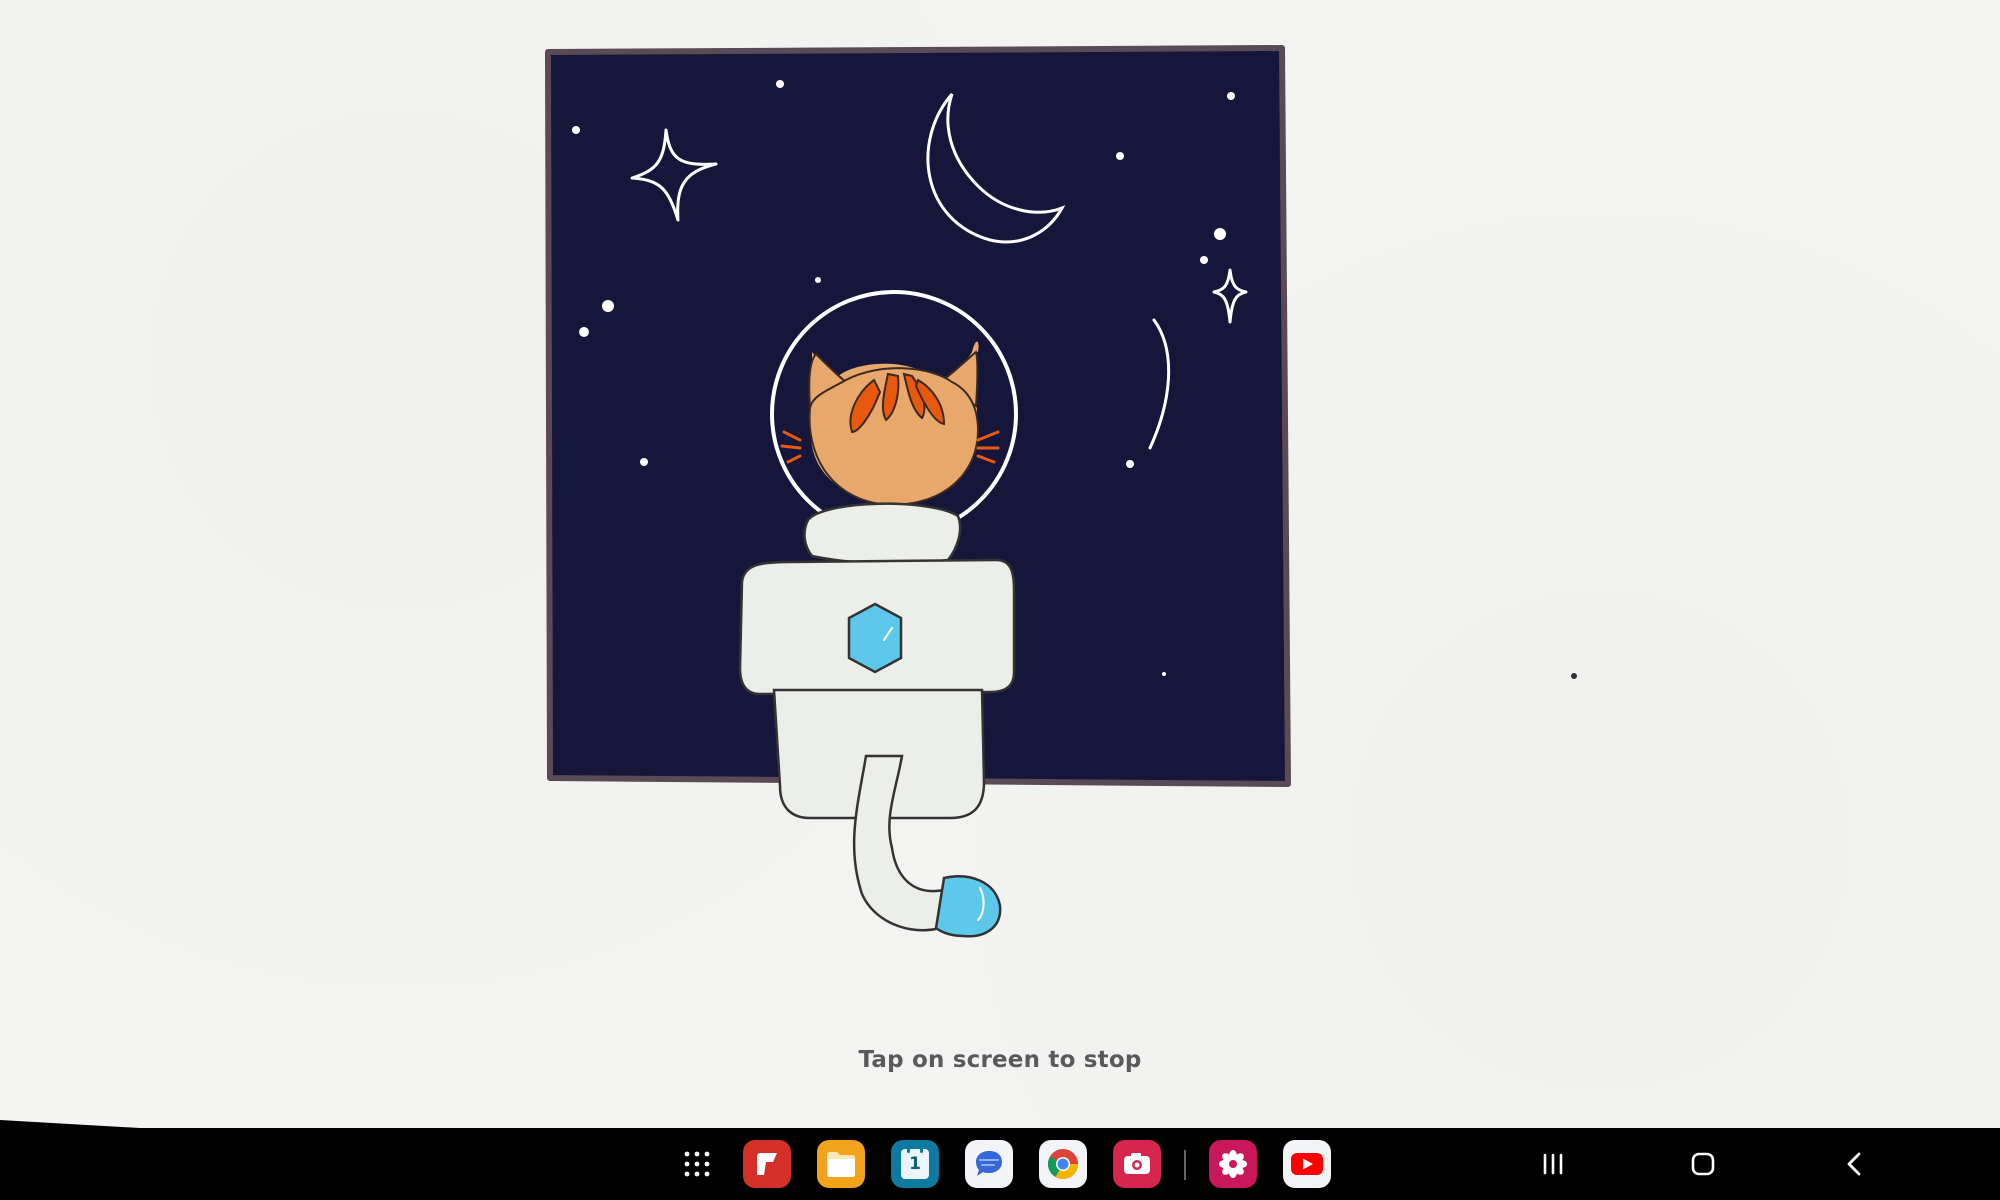  What do you see at coordinates (875, 638) in the screenshot?
I see `hexagon-gem-icon` at bounding box center [875, 638].